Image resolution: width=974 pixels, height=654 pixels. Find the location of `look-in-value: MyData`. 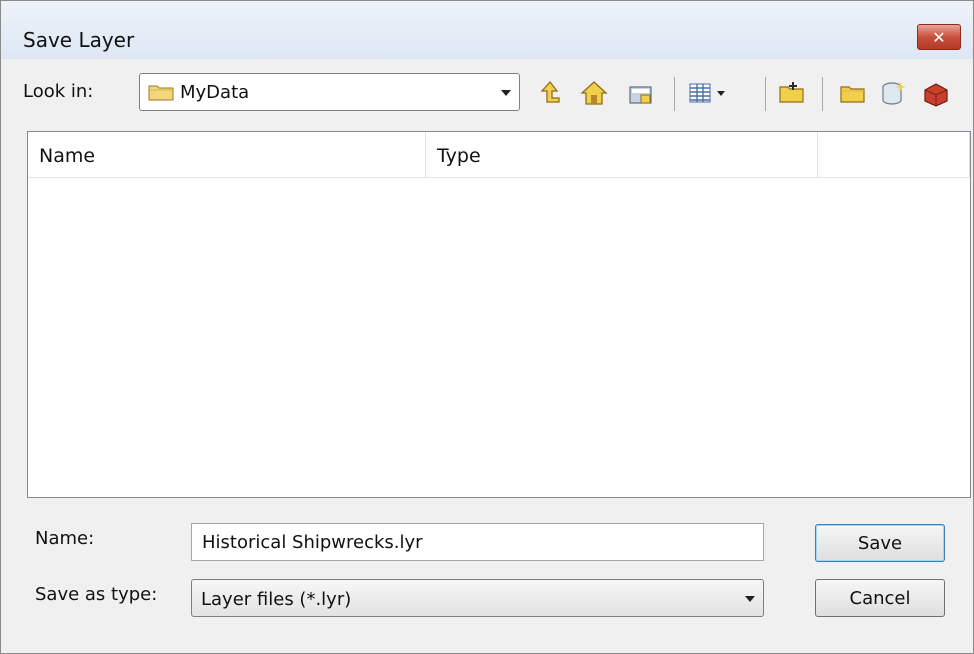

look-in-value: MyData is located at coordinates (215, 92).